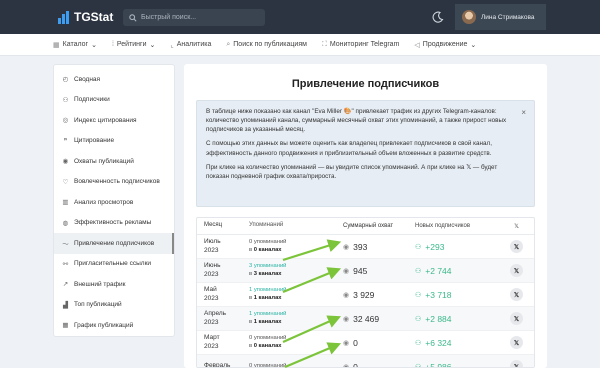 This screenshot has height=368, width=600. What do you see at coordinates (368, 226) in the screenshot?
I see `header-reach: Суммарный охват` at bounding box center [368, 226].